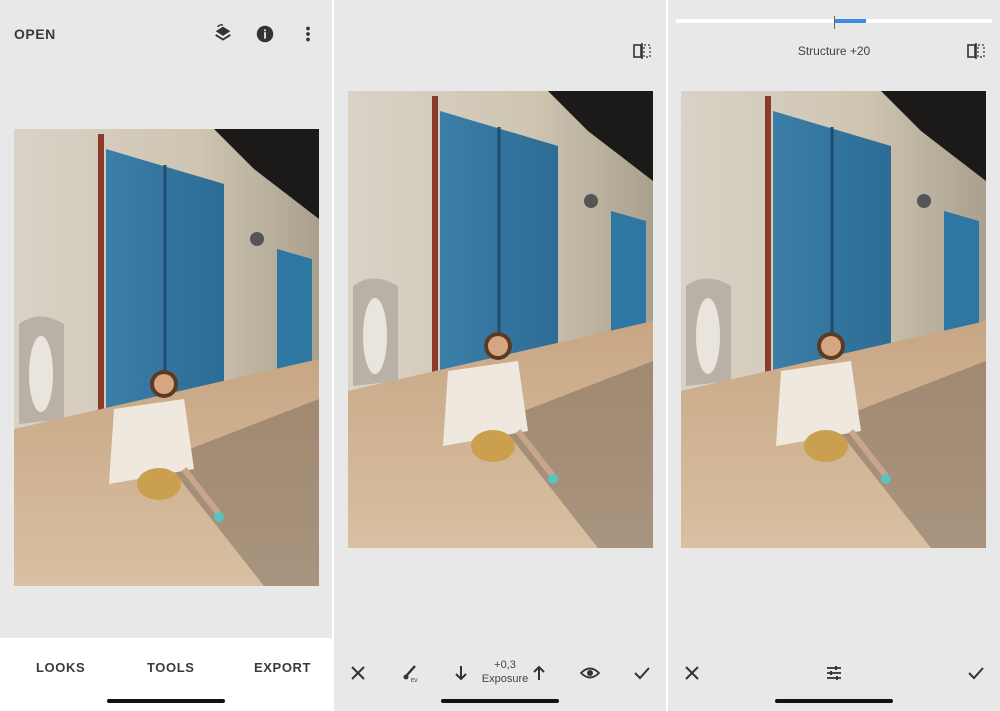  What do you see at coordinates (461, 673) in the screenshot?
I see `arrow-down-icon` at bounding box center [461, 673].